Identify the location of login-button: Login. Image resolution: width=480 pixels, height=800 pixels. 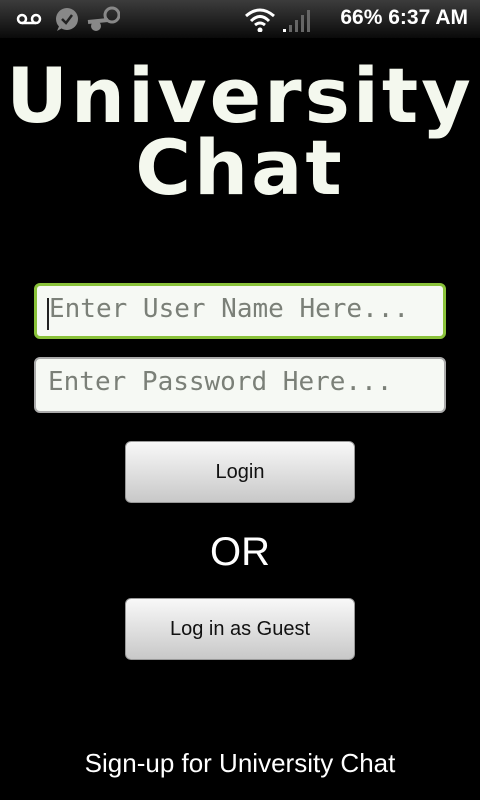
(240, 472).